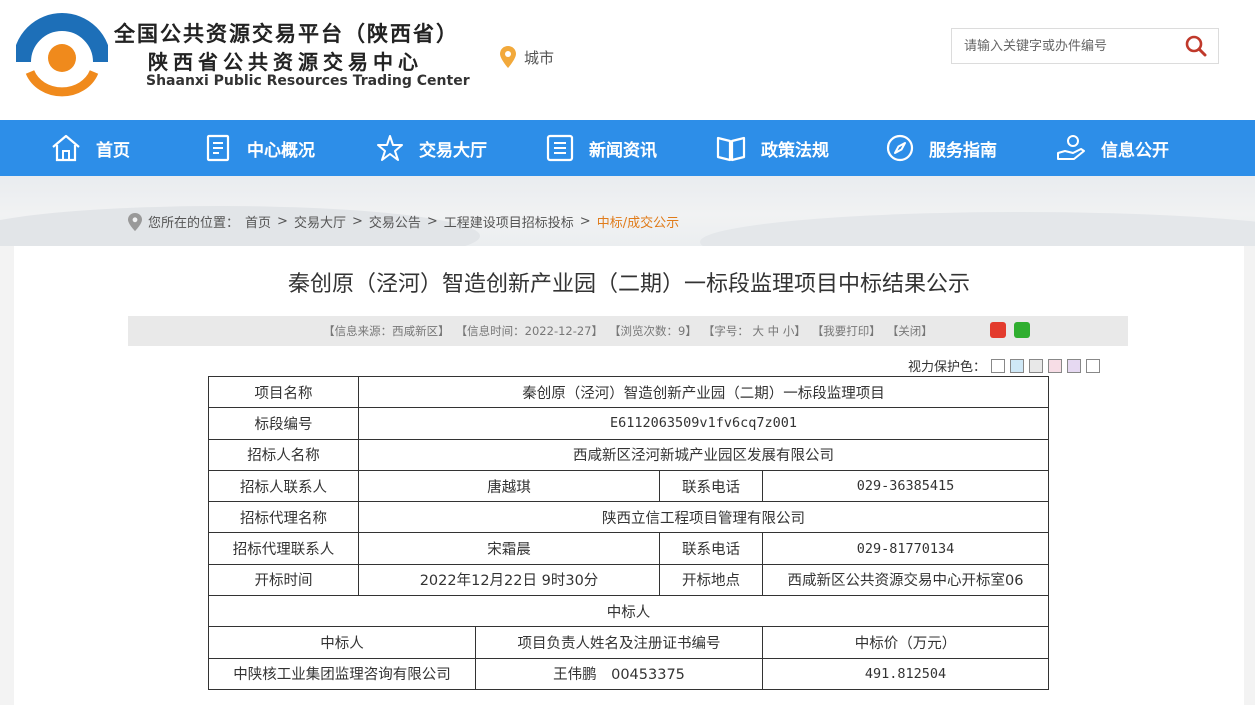 The height and width of the screenshot is (705, 1255). What do you see at coordinates (320, 221) in the screenshot?
I see `breadcrumb-item-trading-hall: 交易大厅` at bounding box center [320, 221].